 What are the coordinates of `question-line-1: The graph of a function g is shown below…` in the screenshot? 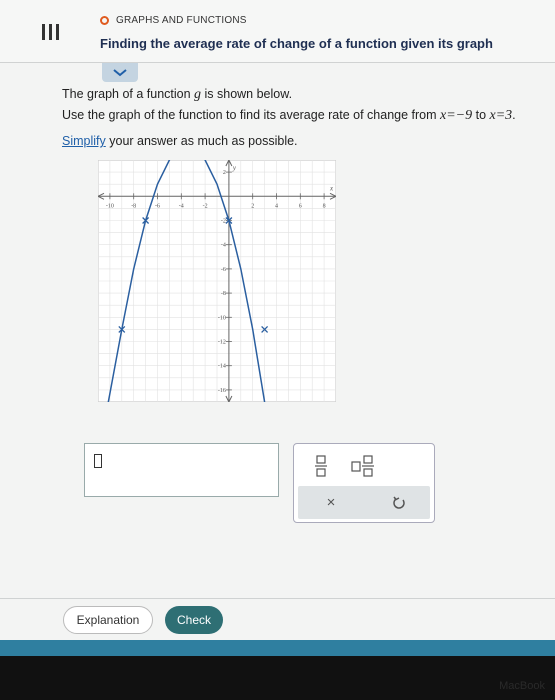 It's located at (177, 95).